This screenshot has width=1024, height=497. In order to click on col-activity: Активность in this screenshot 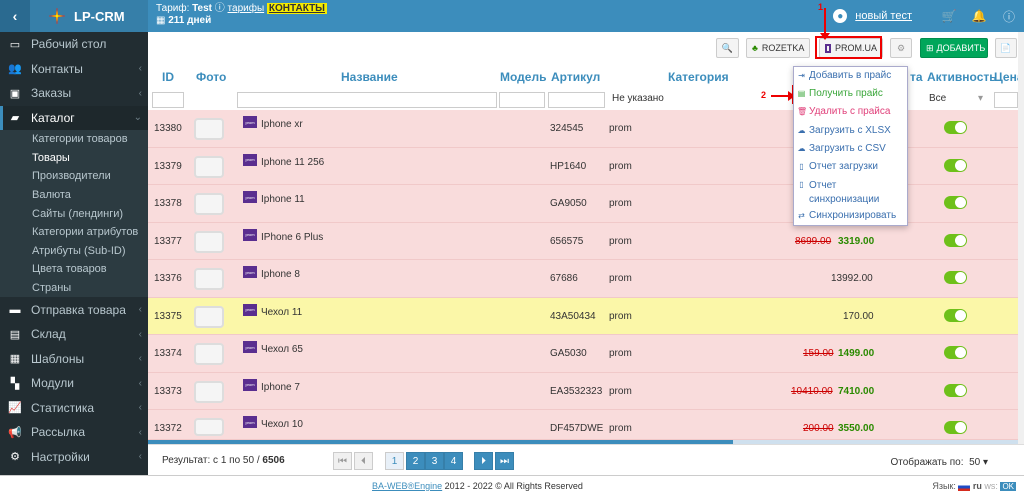, I will do `click(962, 77)`.